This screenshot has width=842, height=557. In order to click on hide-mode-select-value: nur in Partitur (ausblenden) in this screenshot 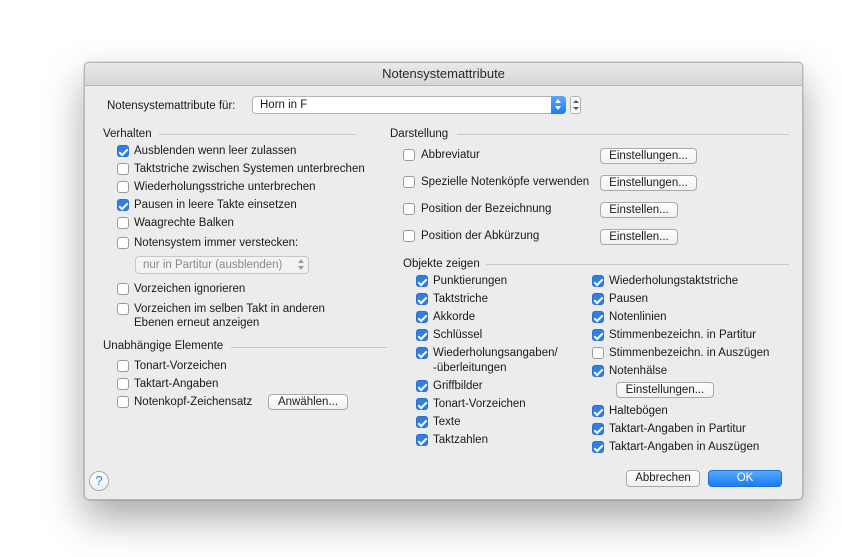, I will do `click(213, 265)`.